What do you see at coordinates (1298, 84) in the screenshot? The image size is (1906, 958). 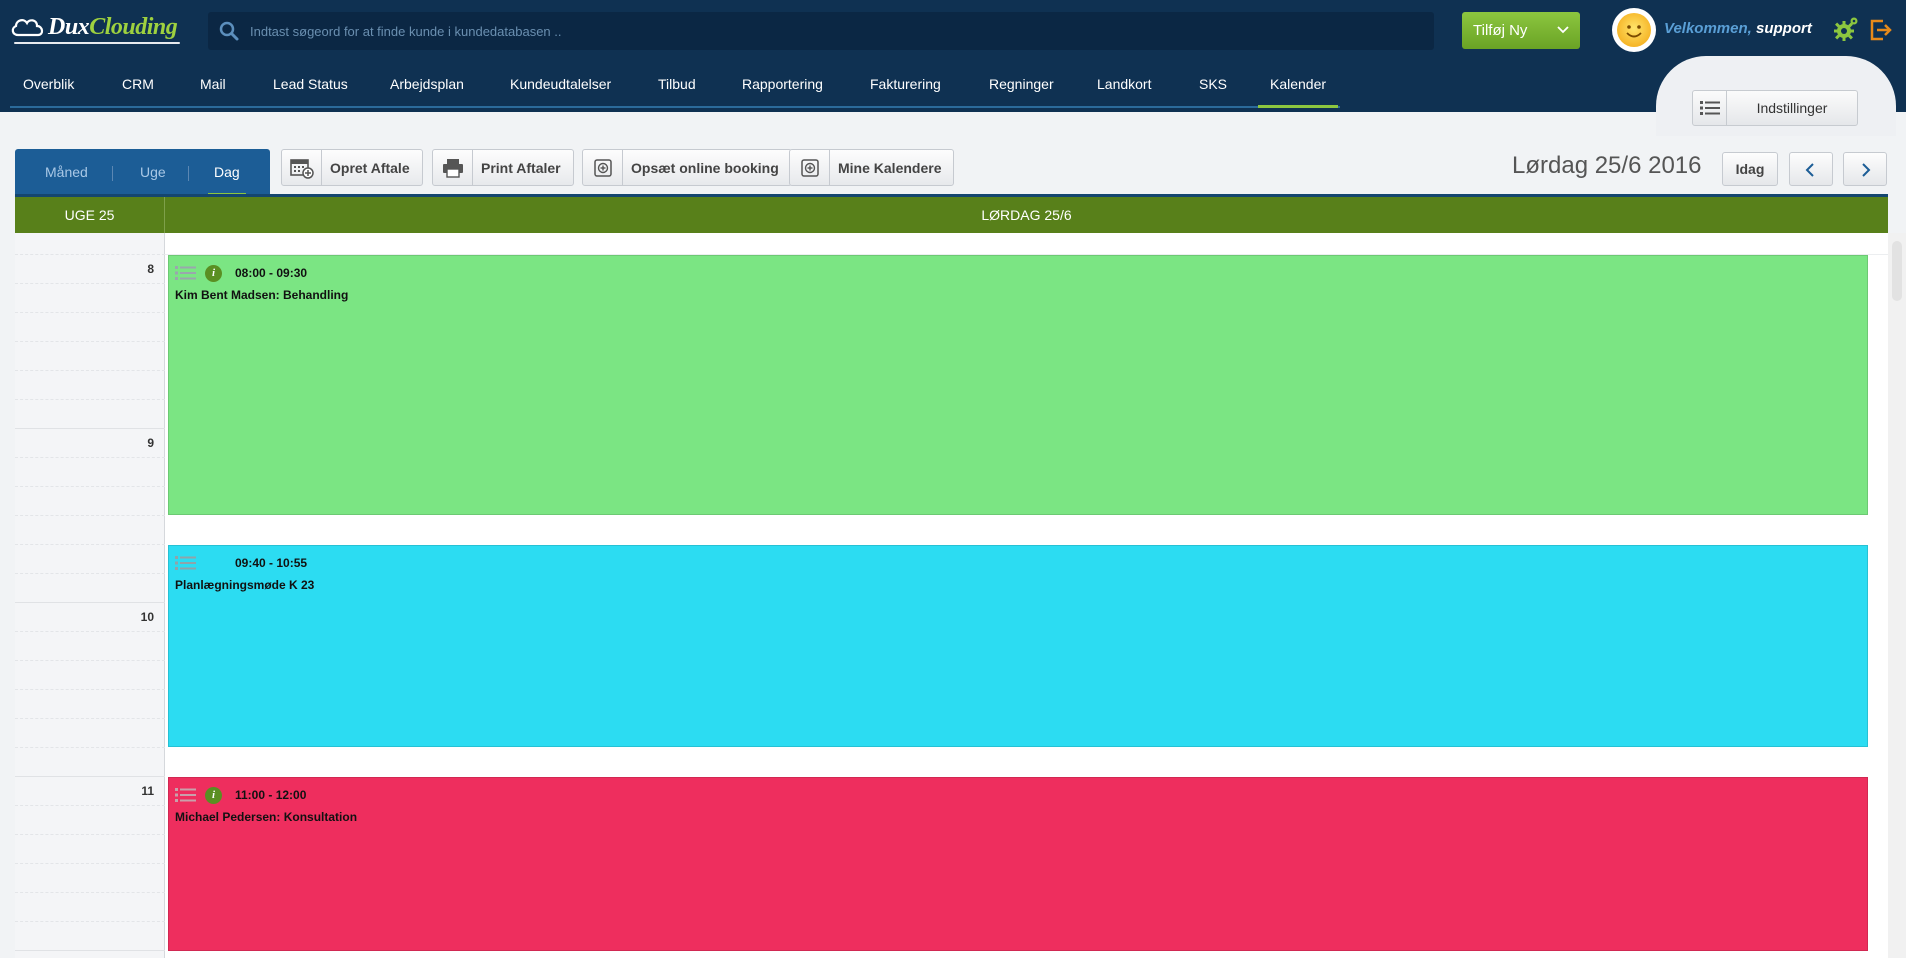 I see `nav-item-kalender: Kalender` at bounding box center [1298, 84].